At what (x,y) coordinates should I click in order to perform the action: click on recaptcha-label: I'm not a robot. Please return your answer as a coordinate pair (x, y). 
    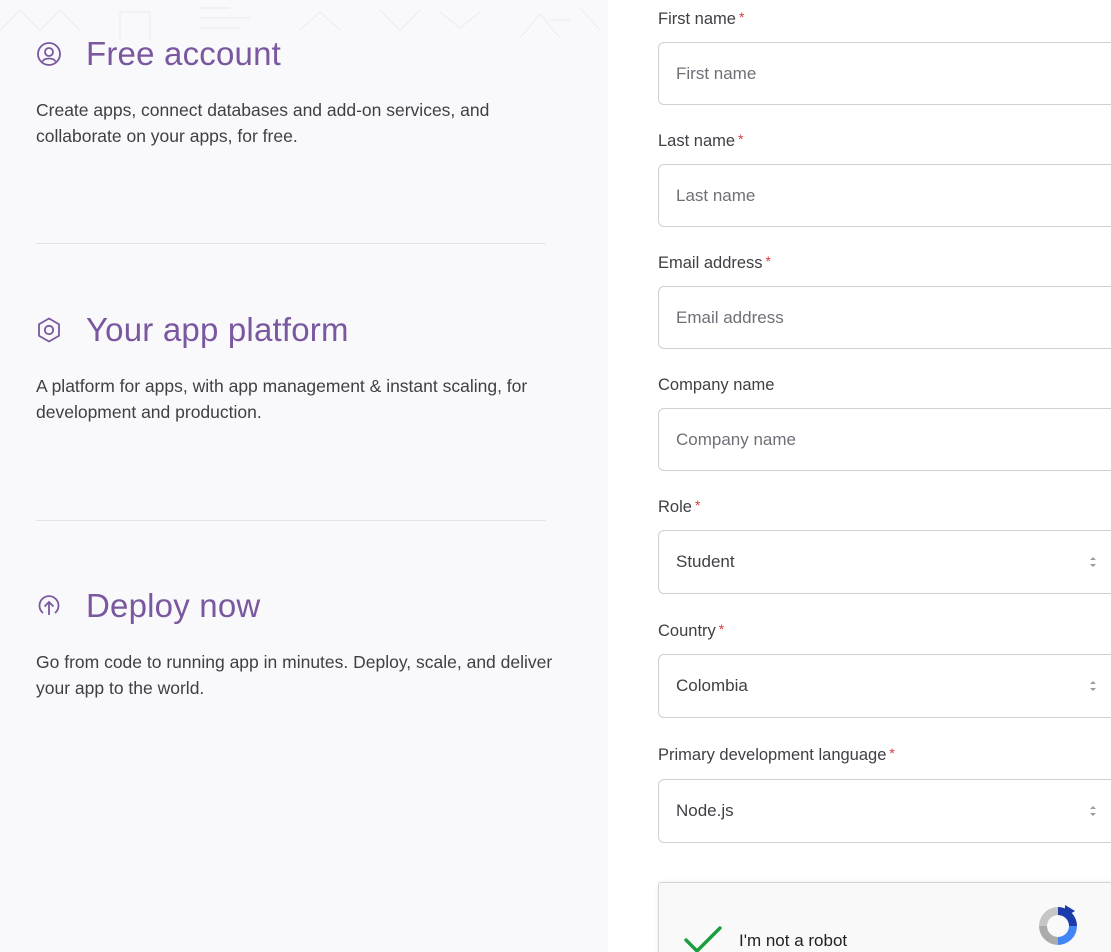
    Looking at the image, I should click on (793, 940).